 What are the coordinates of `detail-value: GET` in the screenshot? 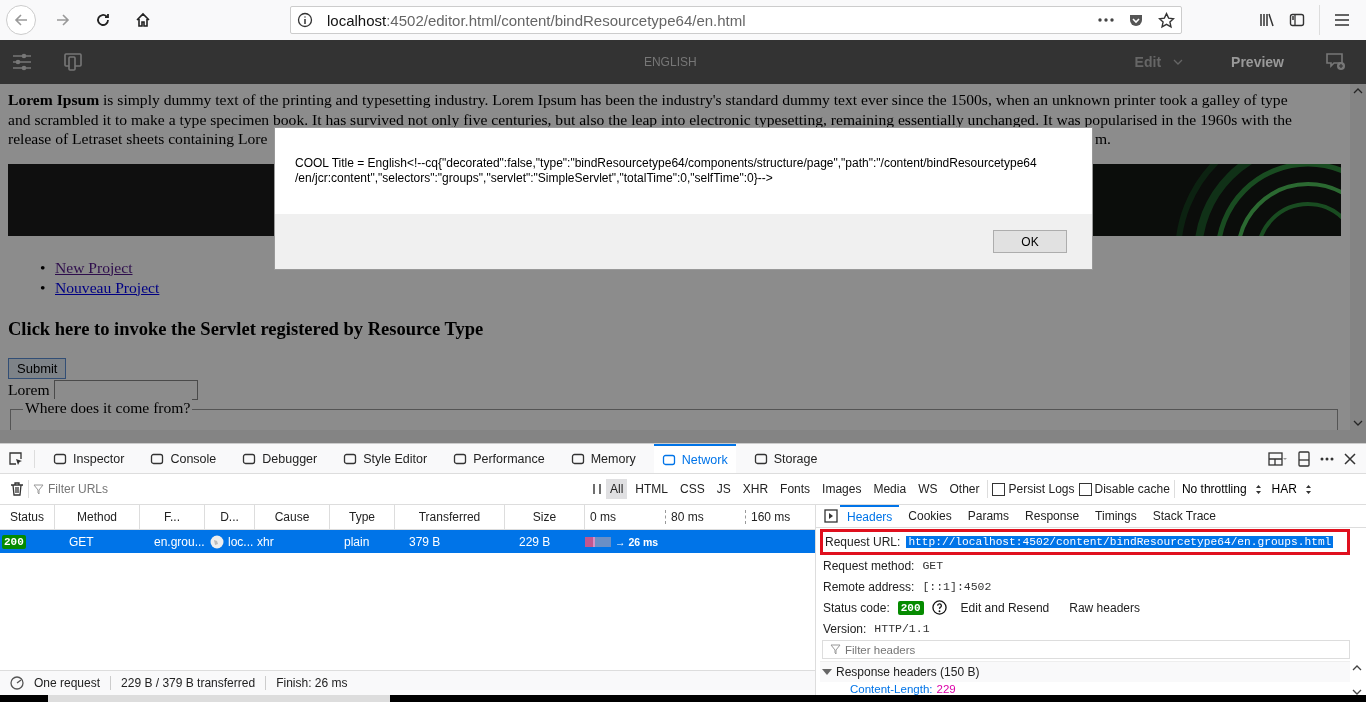 It's located at (933, 565).